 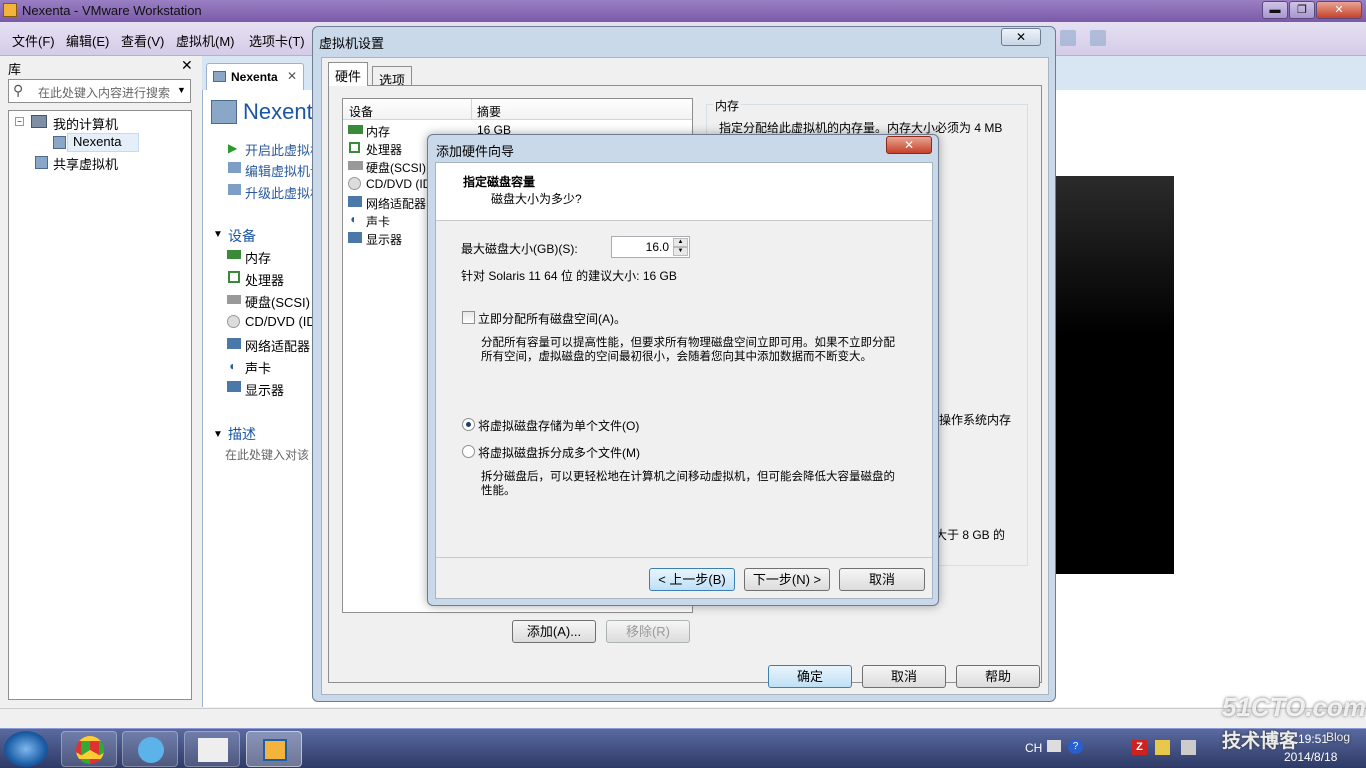 What do you see at coordinates (97, 141) in the screenshot?
I see `tree-vm-nexenta: Nexenta` at bounding box center [97, 141].